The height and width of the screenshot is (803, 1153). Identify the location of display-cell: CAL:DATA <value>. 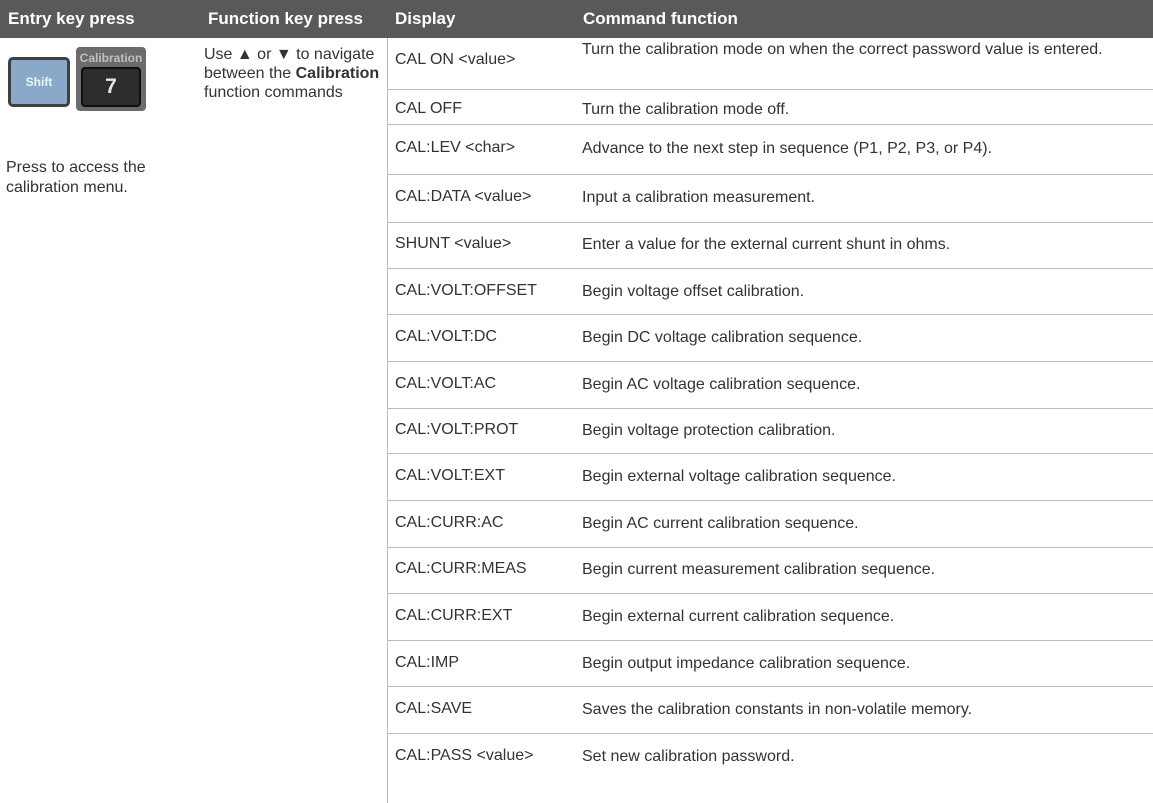
(463, 196).